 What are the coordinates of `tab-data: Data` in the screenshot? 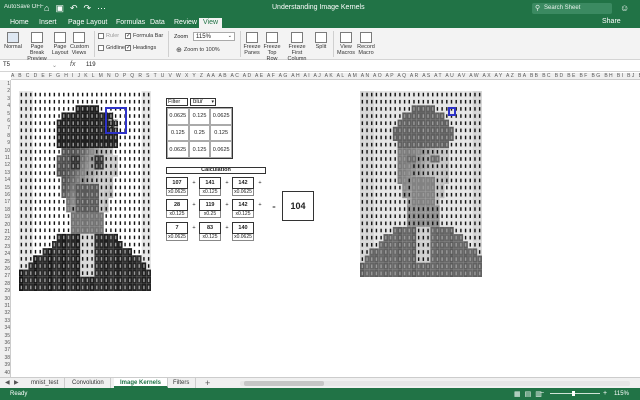 It's located at (157, 23).